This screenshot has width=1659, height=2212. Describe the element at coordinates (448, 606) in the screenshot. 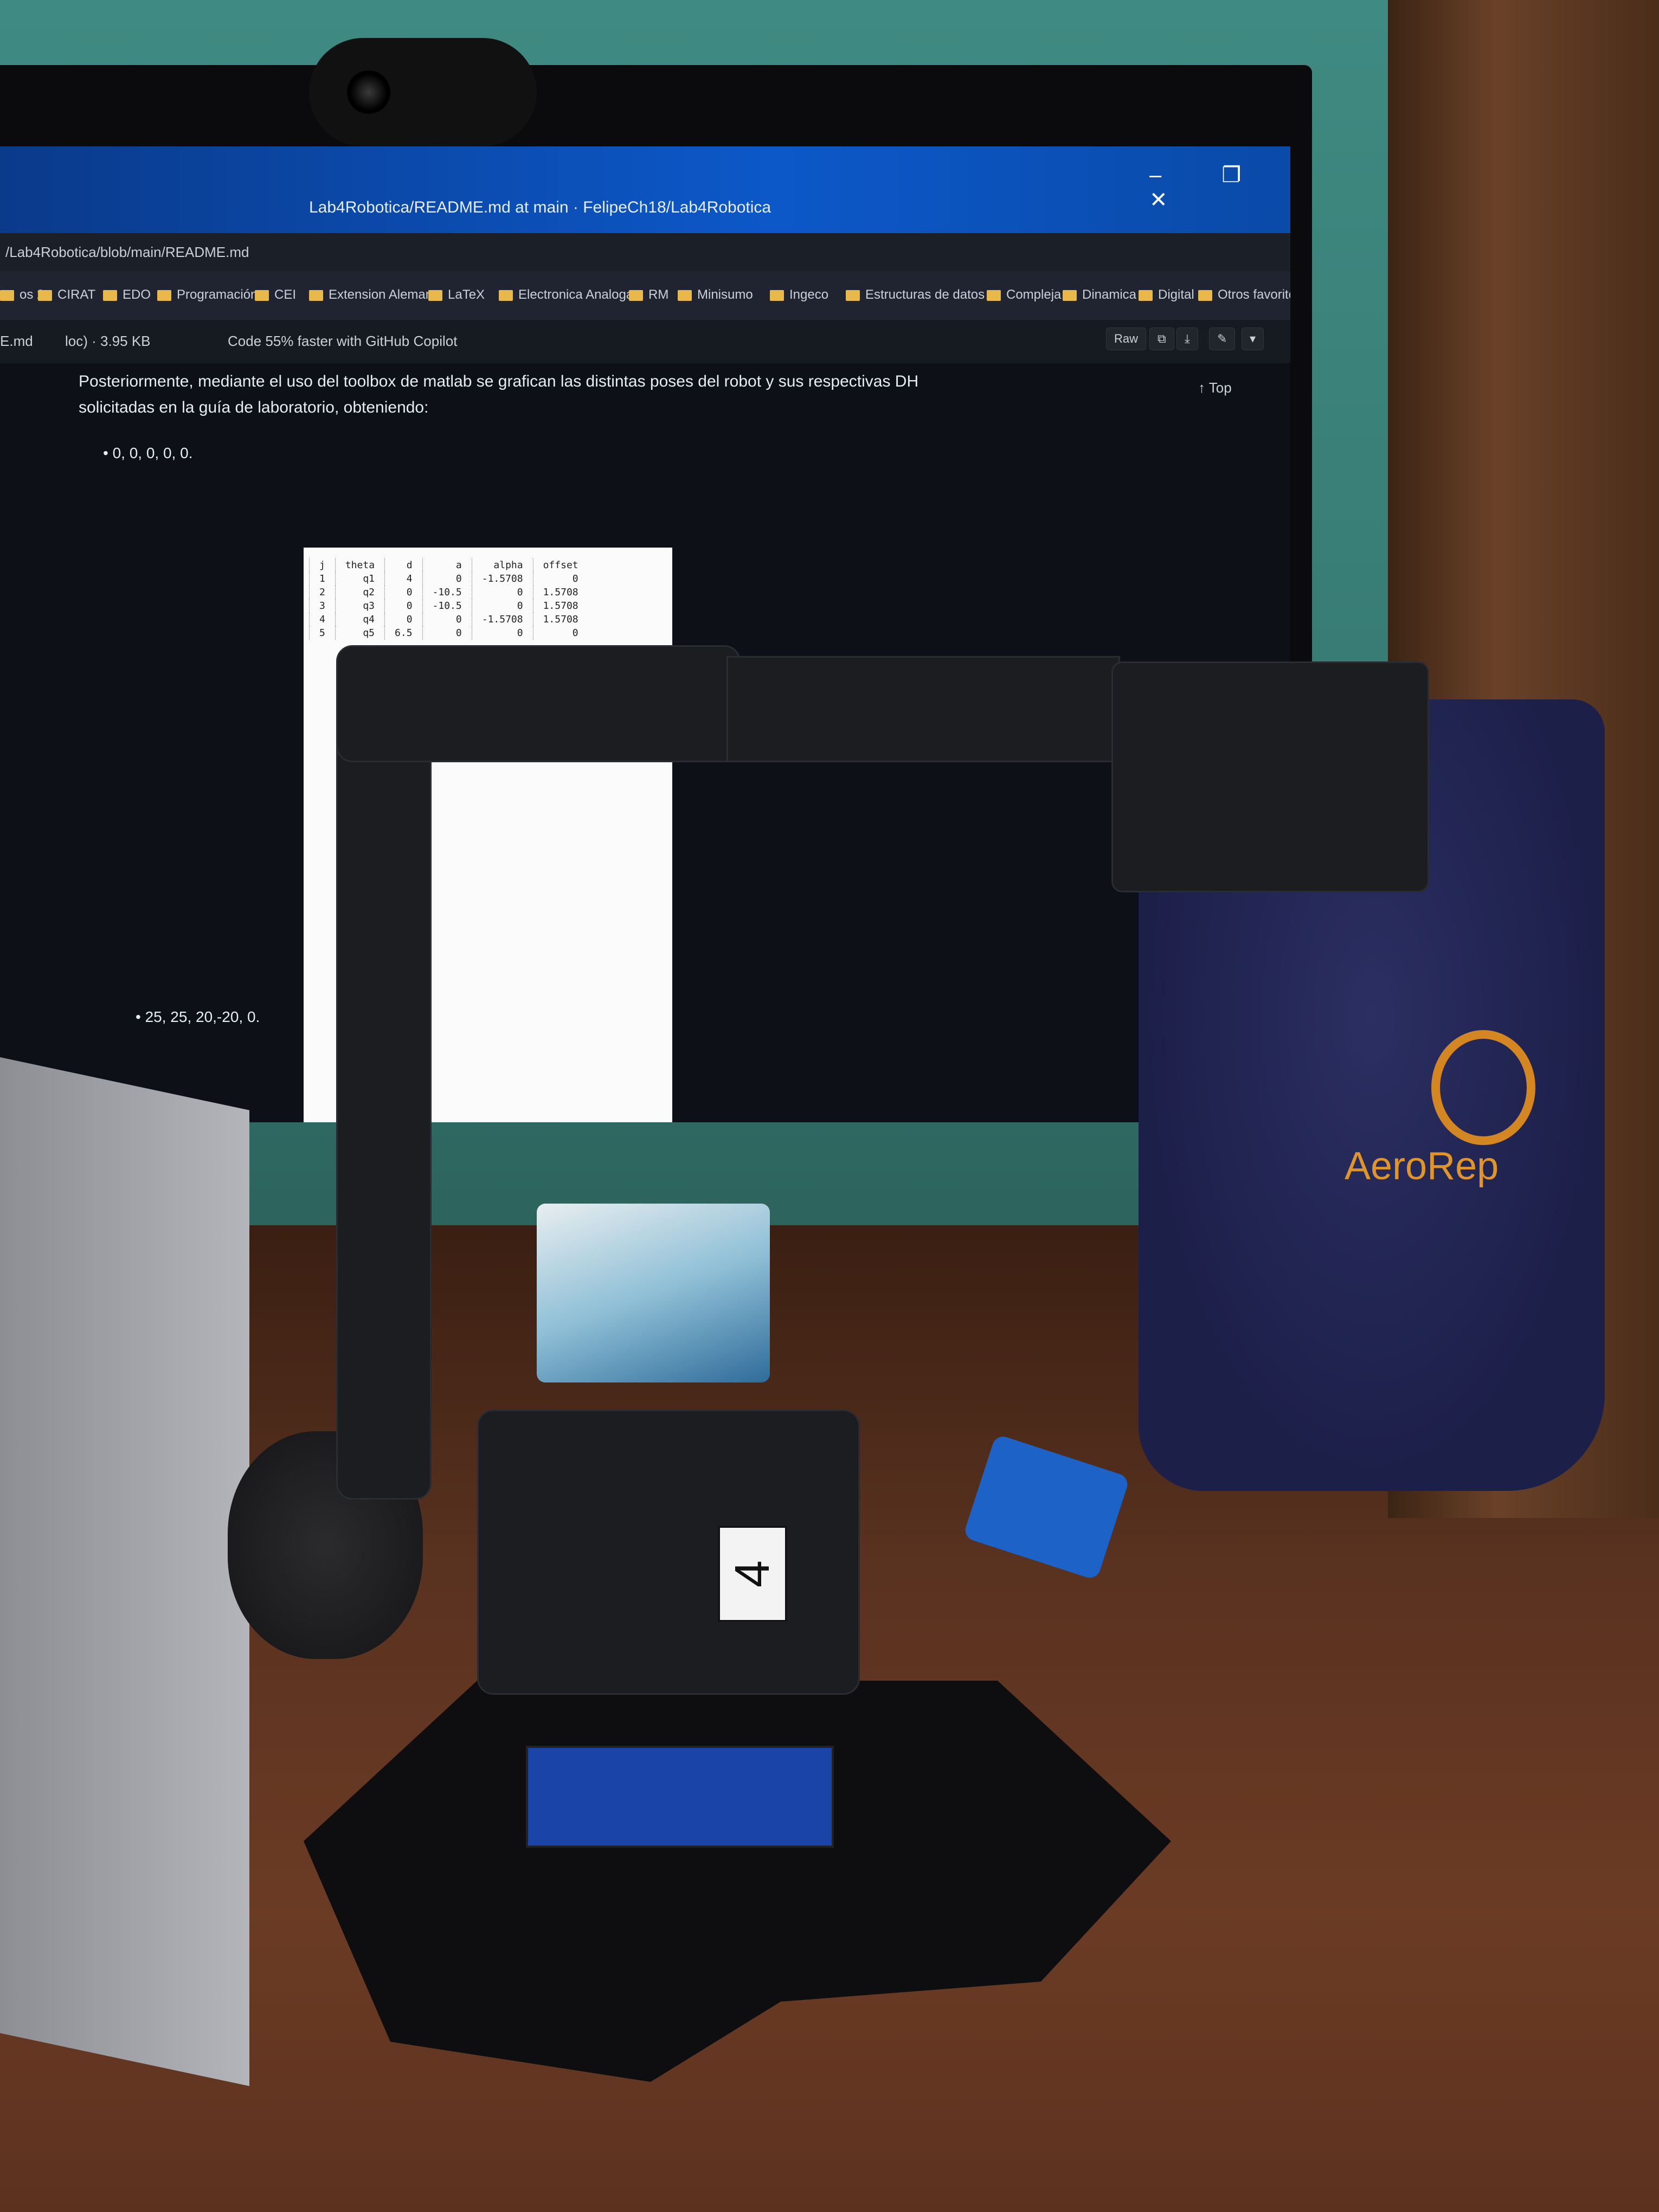

I see `table-row: 3 q3 0 -10.5 0 1.5708` at that location.